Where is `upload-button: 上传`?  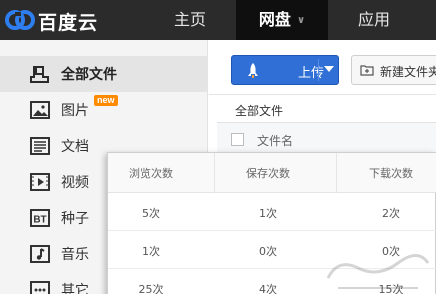 upload-button: 上传 is located at coordinates (285, 70).